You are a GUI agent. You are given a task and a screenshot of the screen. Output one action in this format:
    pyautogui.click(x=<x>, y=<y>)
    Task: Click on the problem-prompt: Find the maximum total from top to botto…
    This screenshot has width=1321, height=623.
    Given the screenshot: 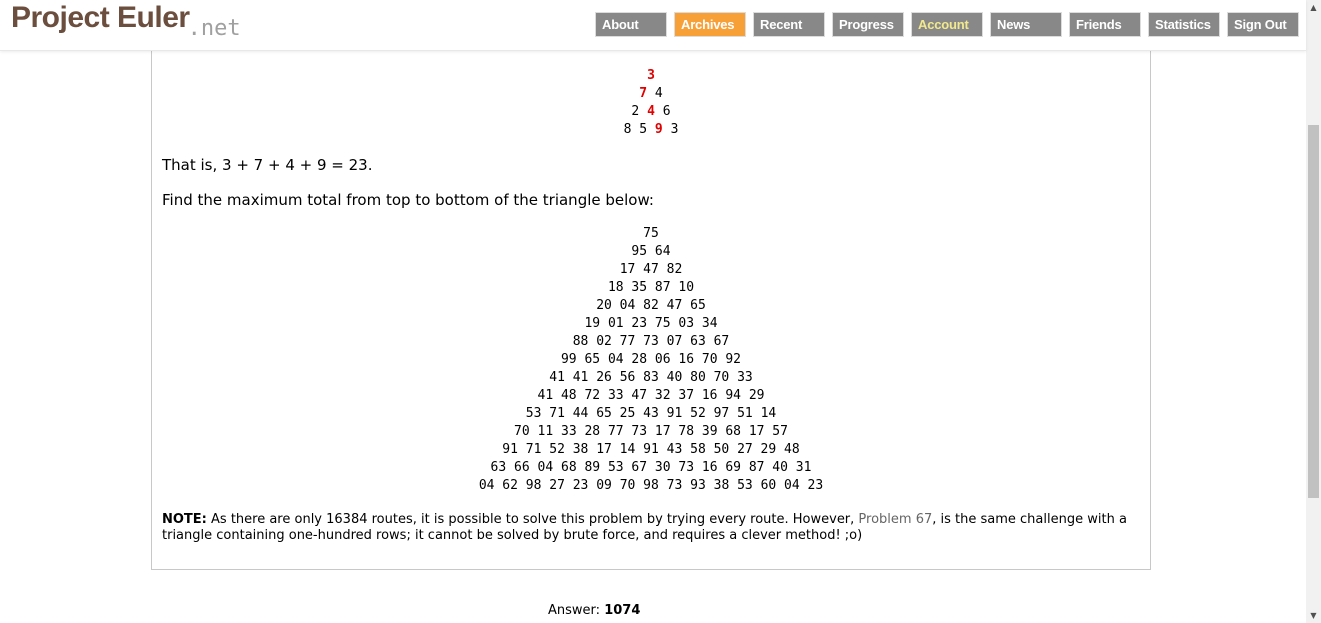 What is the action you would take?
    pyautogui.click(x=408, y=200)
    